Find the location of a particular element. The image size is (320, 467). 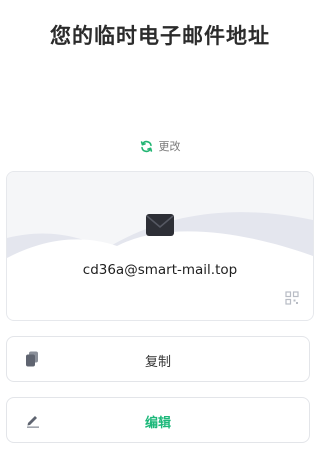

edit-label: 编辑 is located at coordinates (157, 423).